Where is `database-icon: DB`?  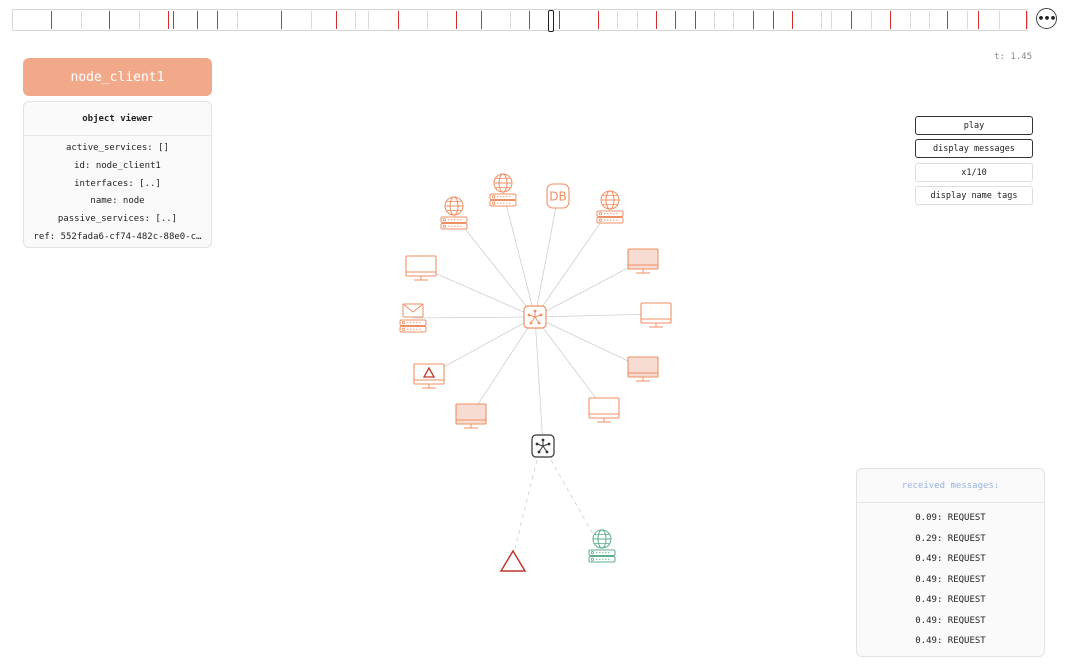 database-icon: DB is located at coordinates (558, 196).